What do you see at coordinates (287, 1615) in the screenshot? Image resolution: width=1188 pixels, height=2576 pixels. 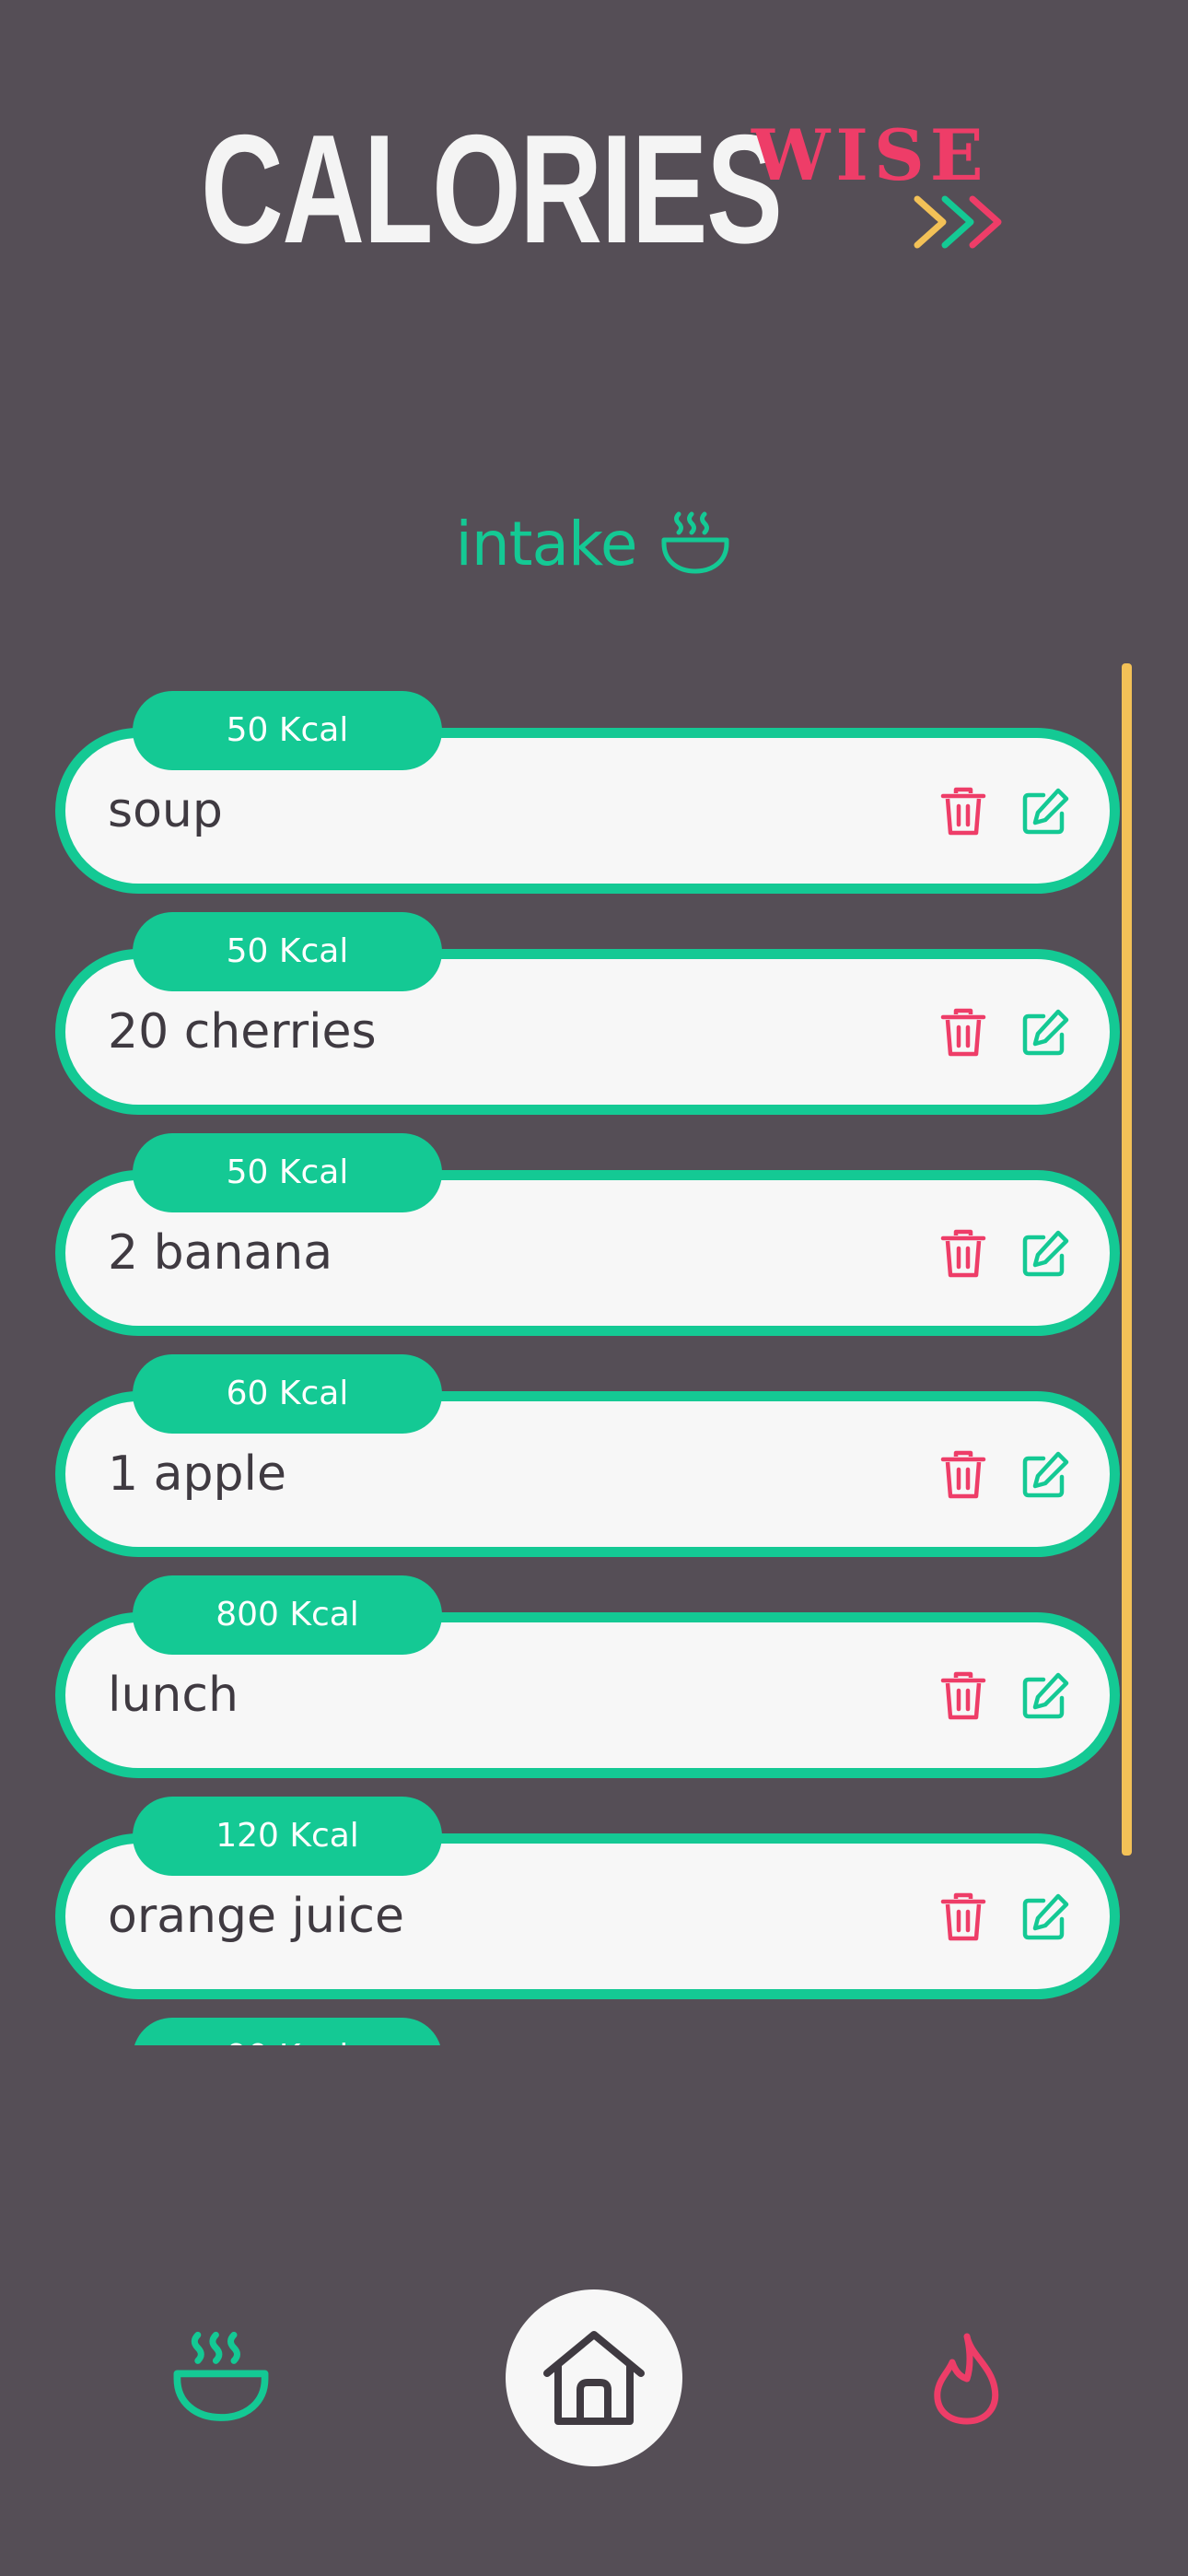 I see `calorie-badge: 800 Kcal` at bounding box center [287, 1615].